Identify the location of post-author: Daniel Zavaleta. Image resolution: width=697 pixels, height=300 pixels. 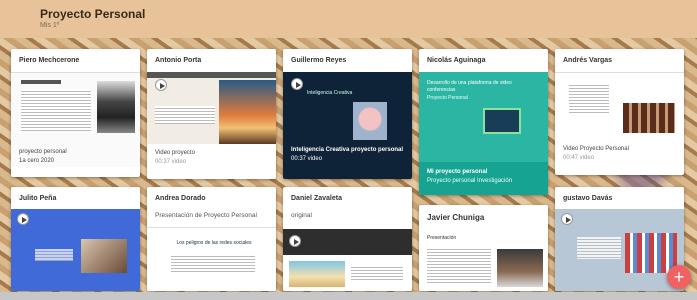
(316, 198).